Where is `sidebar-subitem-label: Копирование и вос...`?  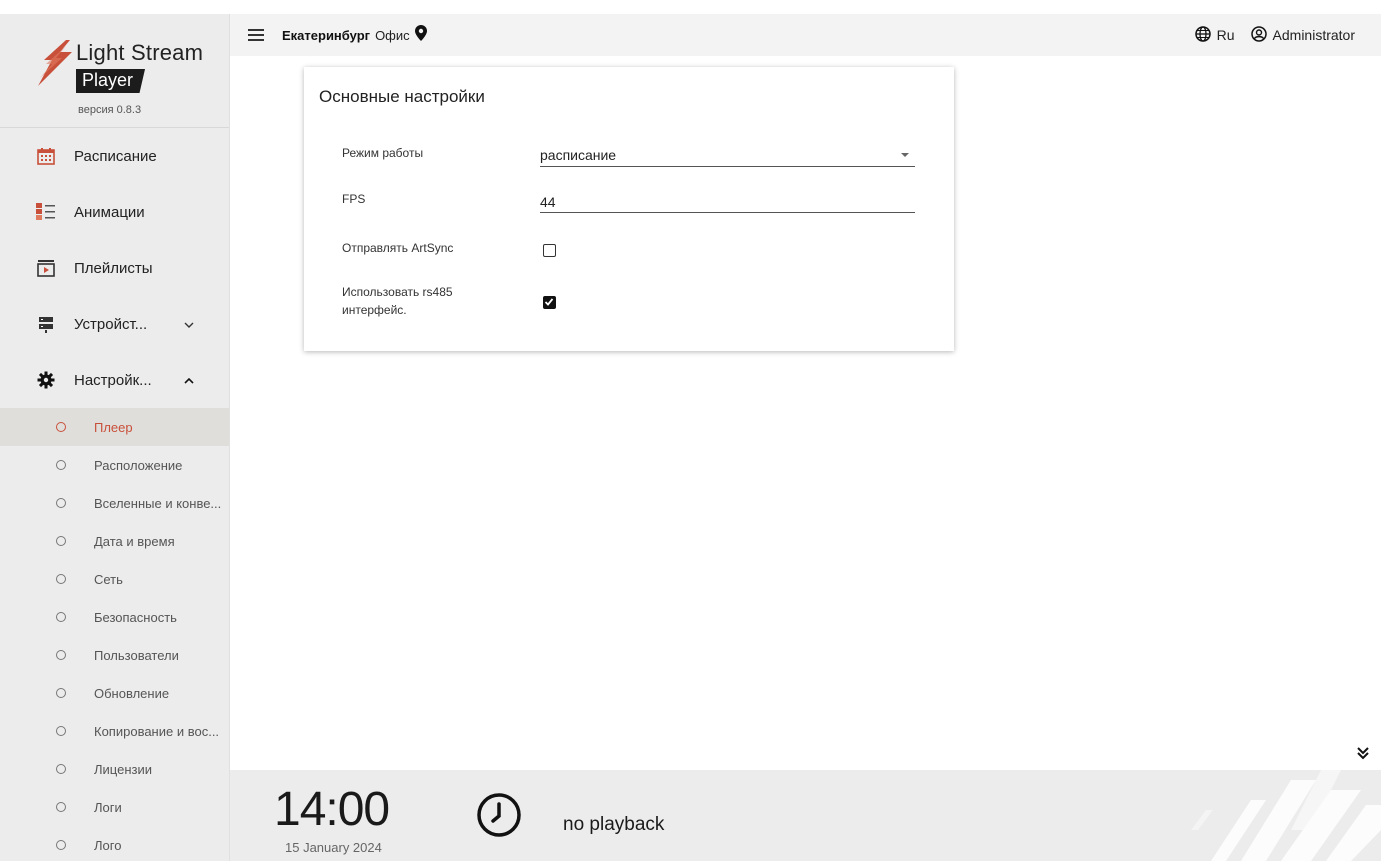 sidebar-subitem-label: Копирование и вос... is located at coordinates (157, 731).